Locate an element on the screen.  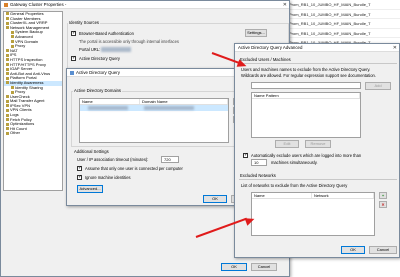
domain-name-redacted is located at coordinates (108, 108).